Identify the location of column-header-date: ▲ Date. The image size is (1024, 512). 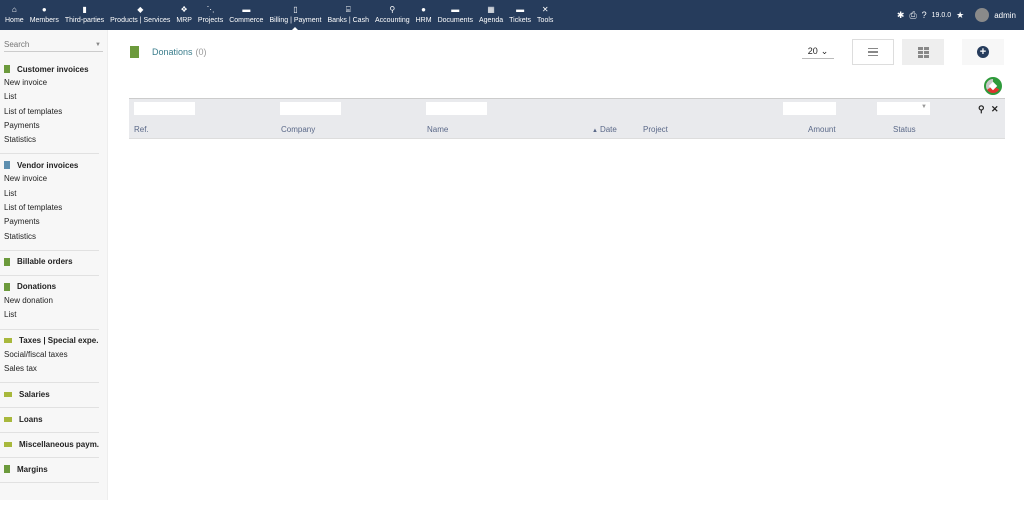
(604, 129).